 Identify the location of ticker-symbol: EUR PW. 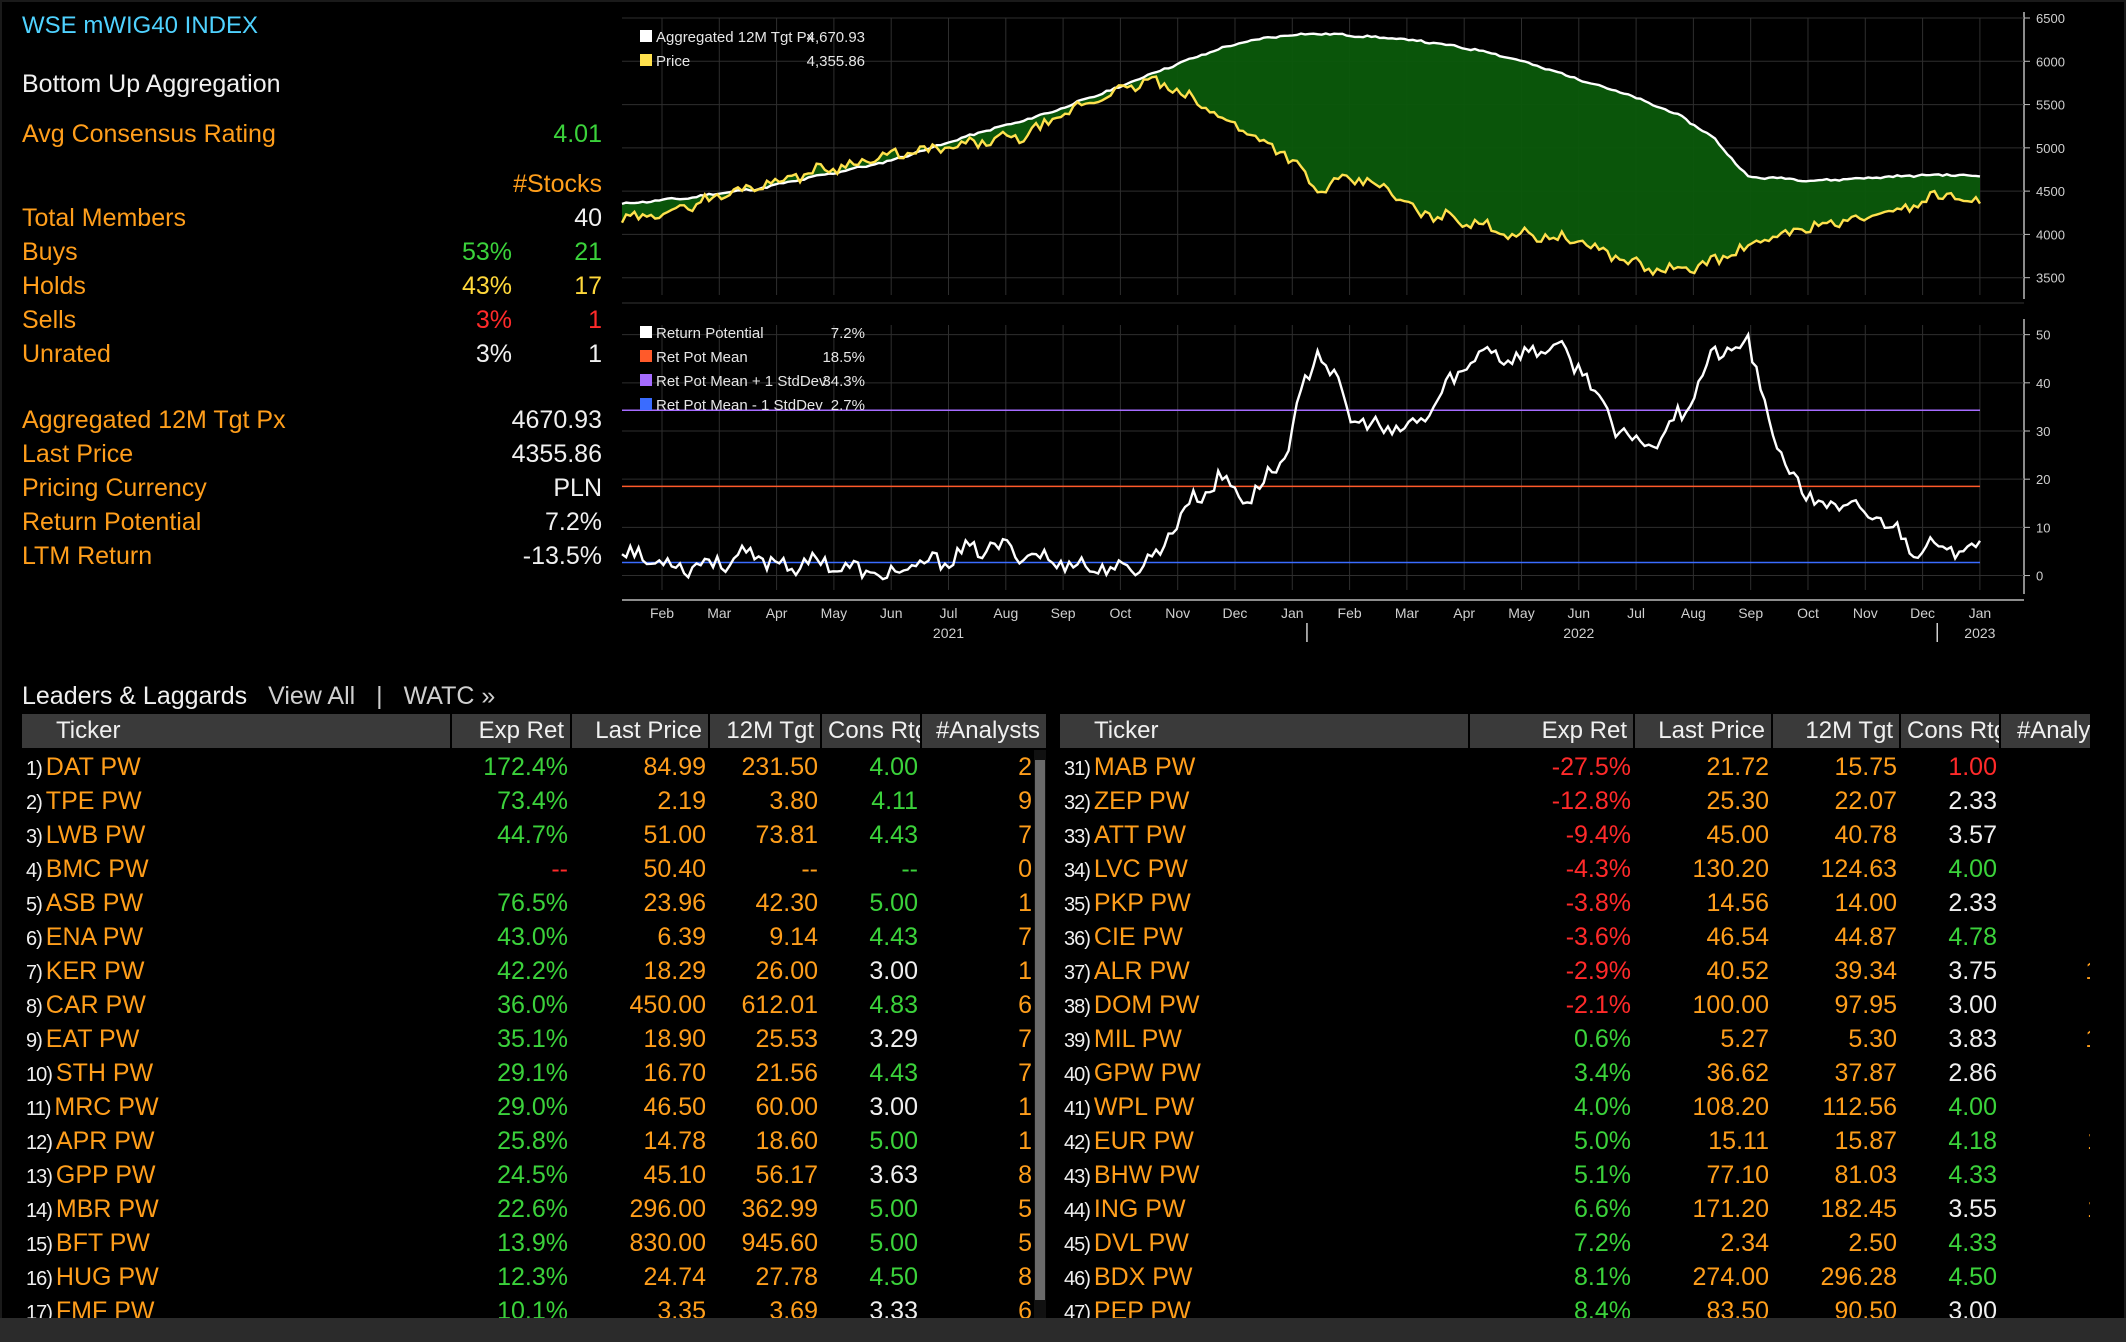
(1144, 1141).